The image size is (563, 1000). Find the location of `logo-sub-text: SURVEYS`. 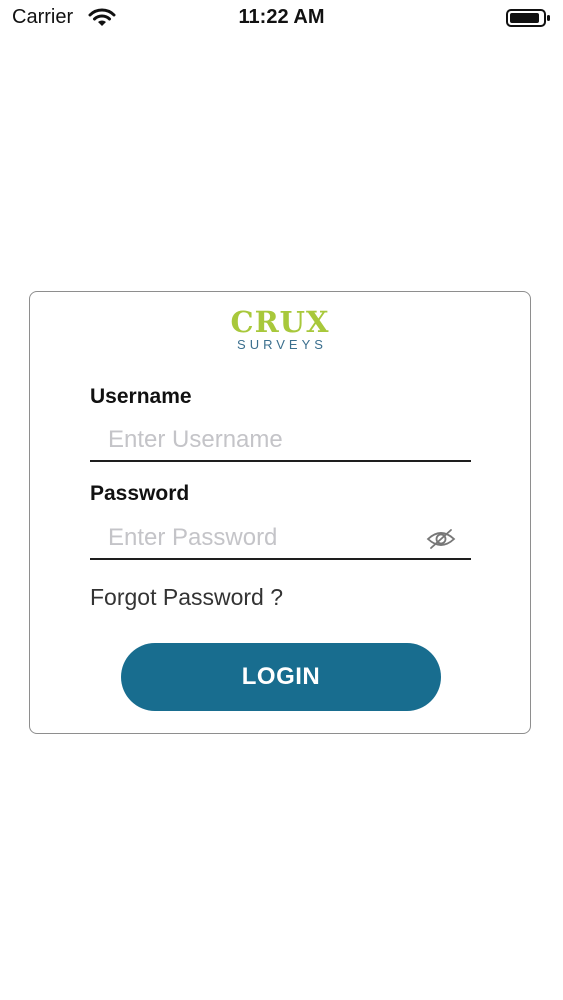

logo-sub-text: SURVEYS is located at coordinates (282, 344).